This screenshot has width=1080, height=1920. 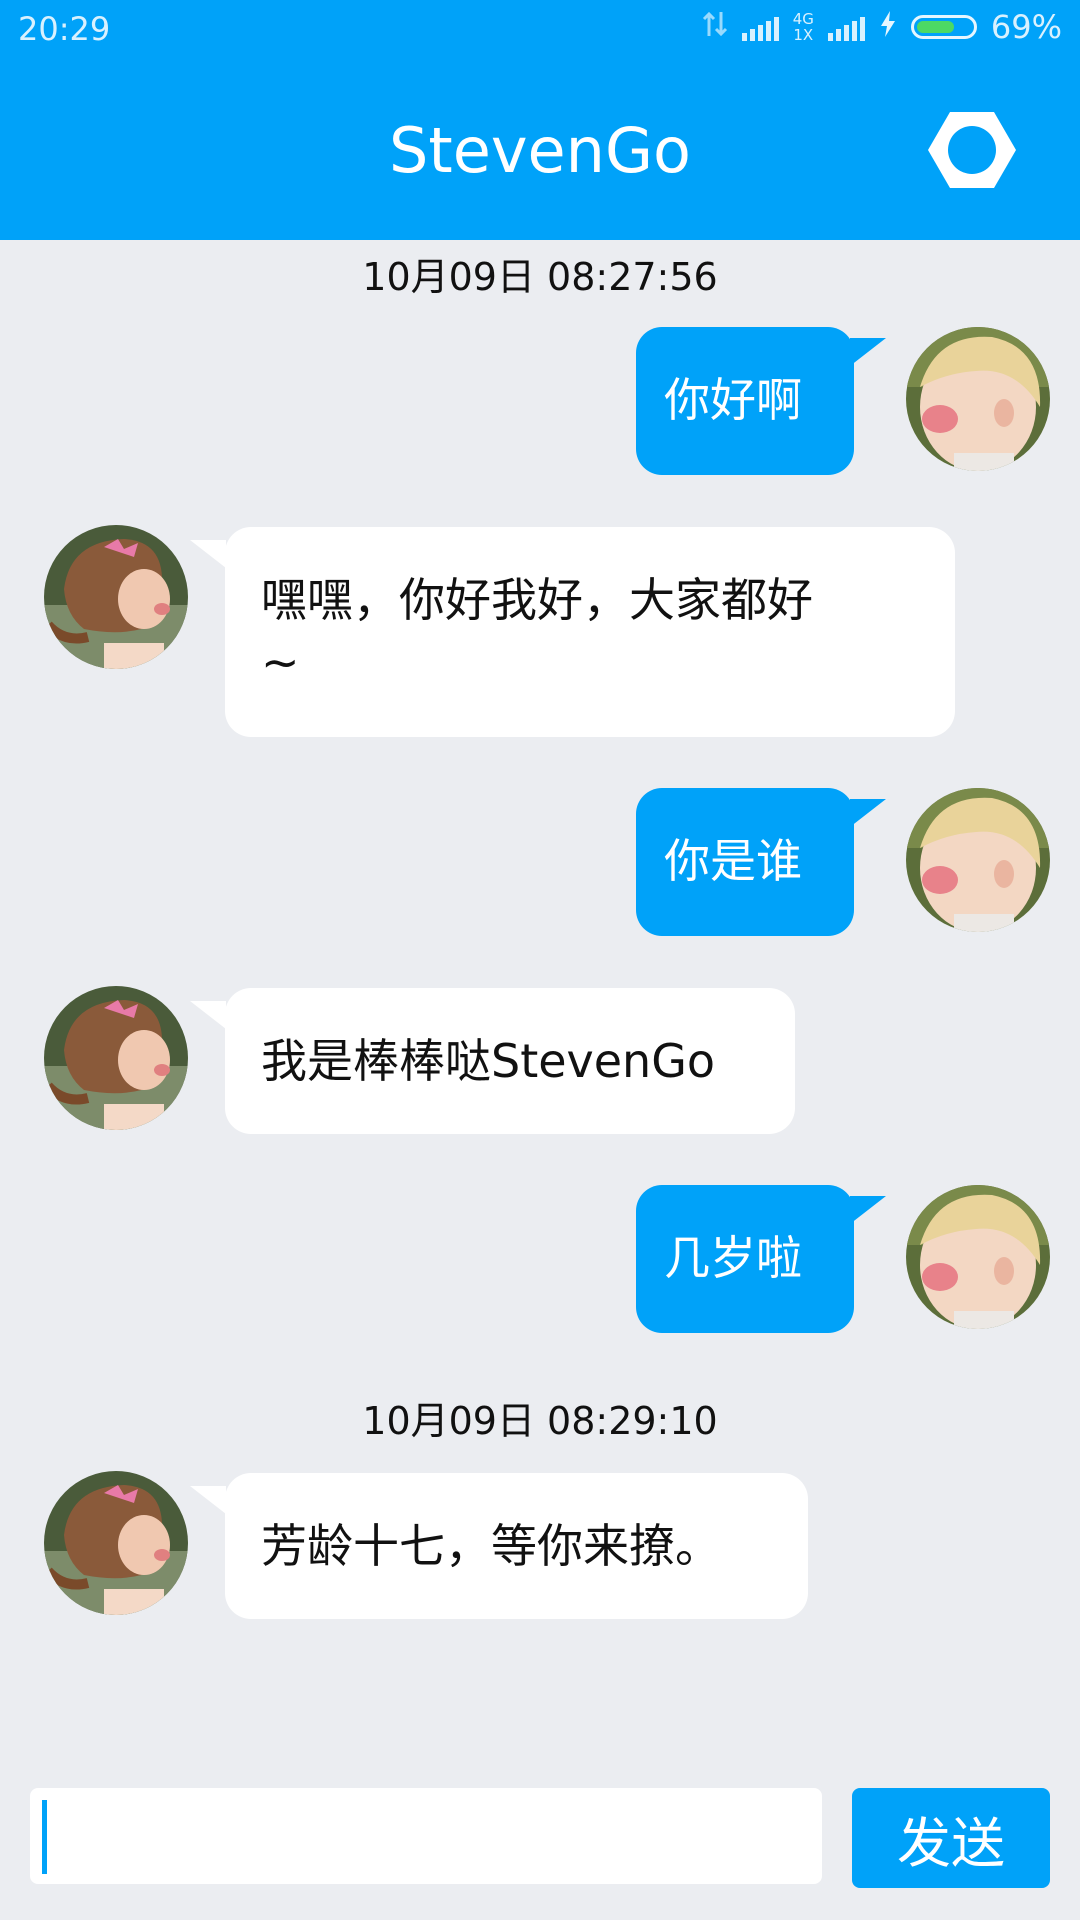 What do you see at coordinates (803, 19) in the screenshot?
I see `net-label-top: 4G` at bounding box center [803, 19].